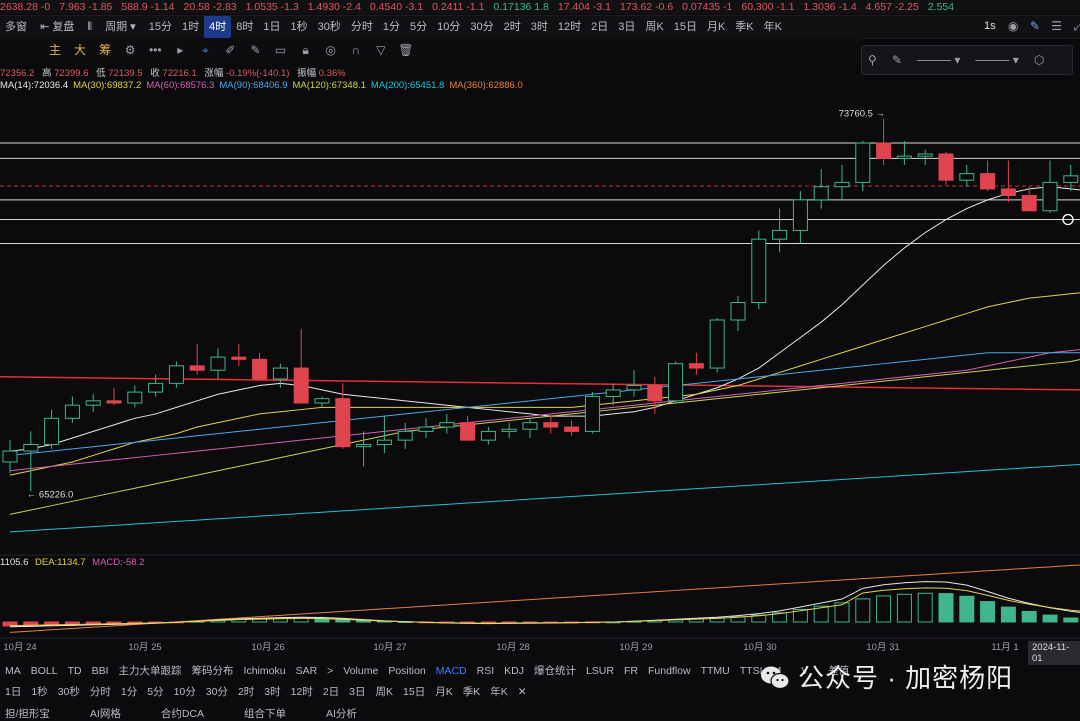 Image resolution: width=1080 pixels, height=721 pixels. What do you see at coordinates (631, 671) in the screenshot?
I see `indicator-tab: FR` at bounding box center [631, 671].